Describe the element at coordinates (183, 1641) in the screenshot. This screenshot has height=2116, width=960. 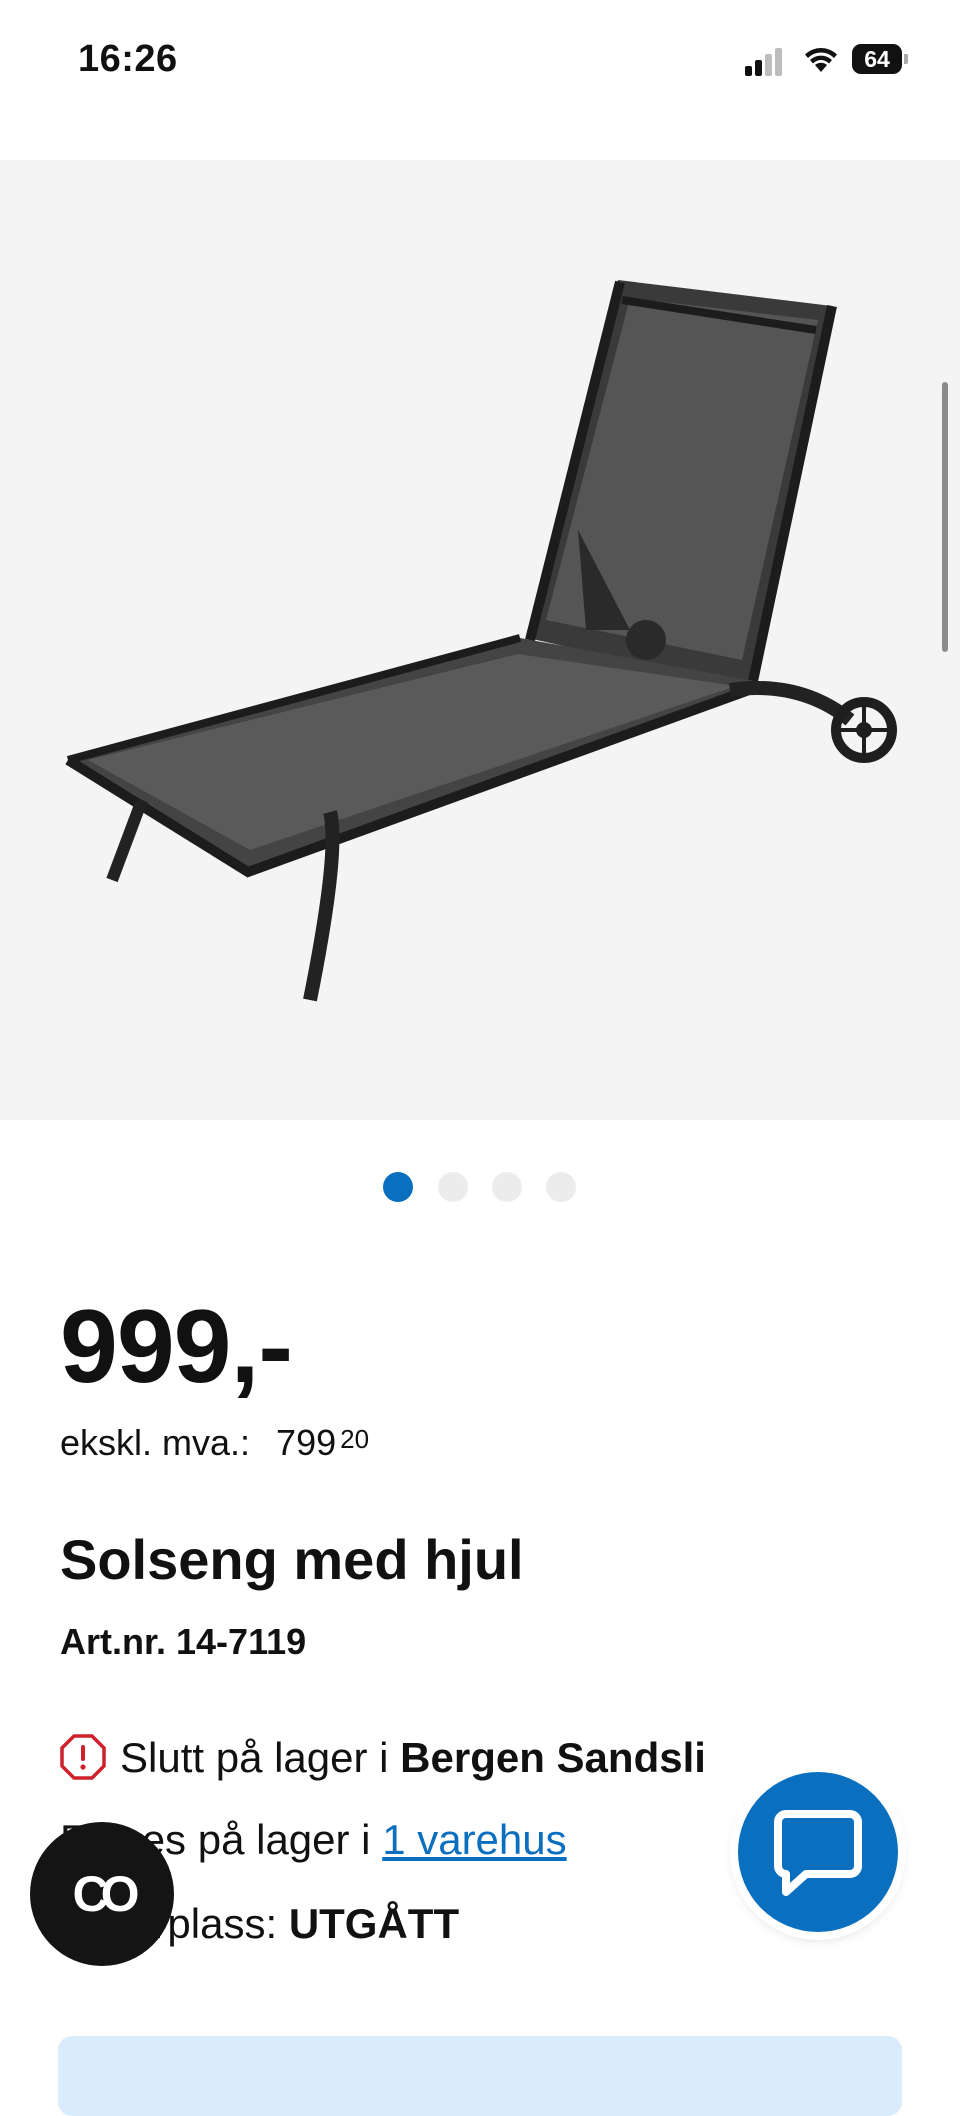
I see `article-number: Art.nr. 14-7119` at that location.